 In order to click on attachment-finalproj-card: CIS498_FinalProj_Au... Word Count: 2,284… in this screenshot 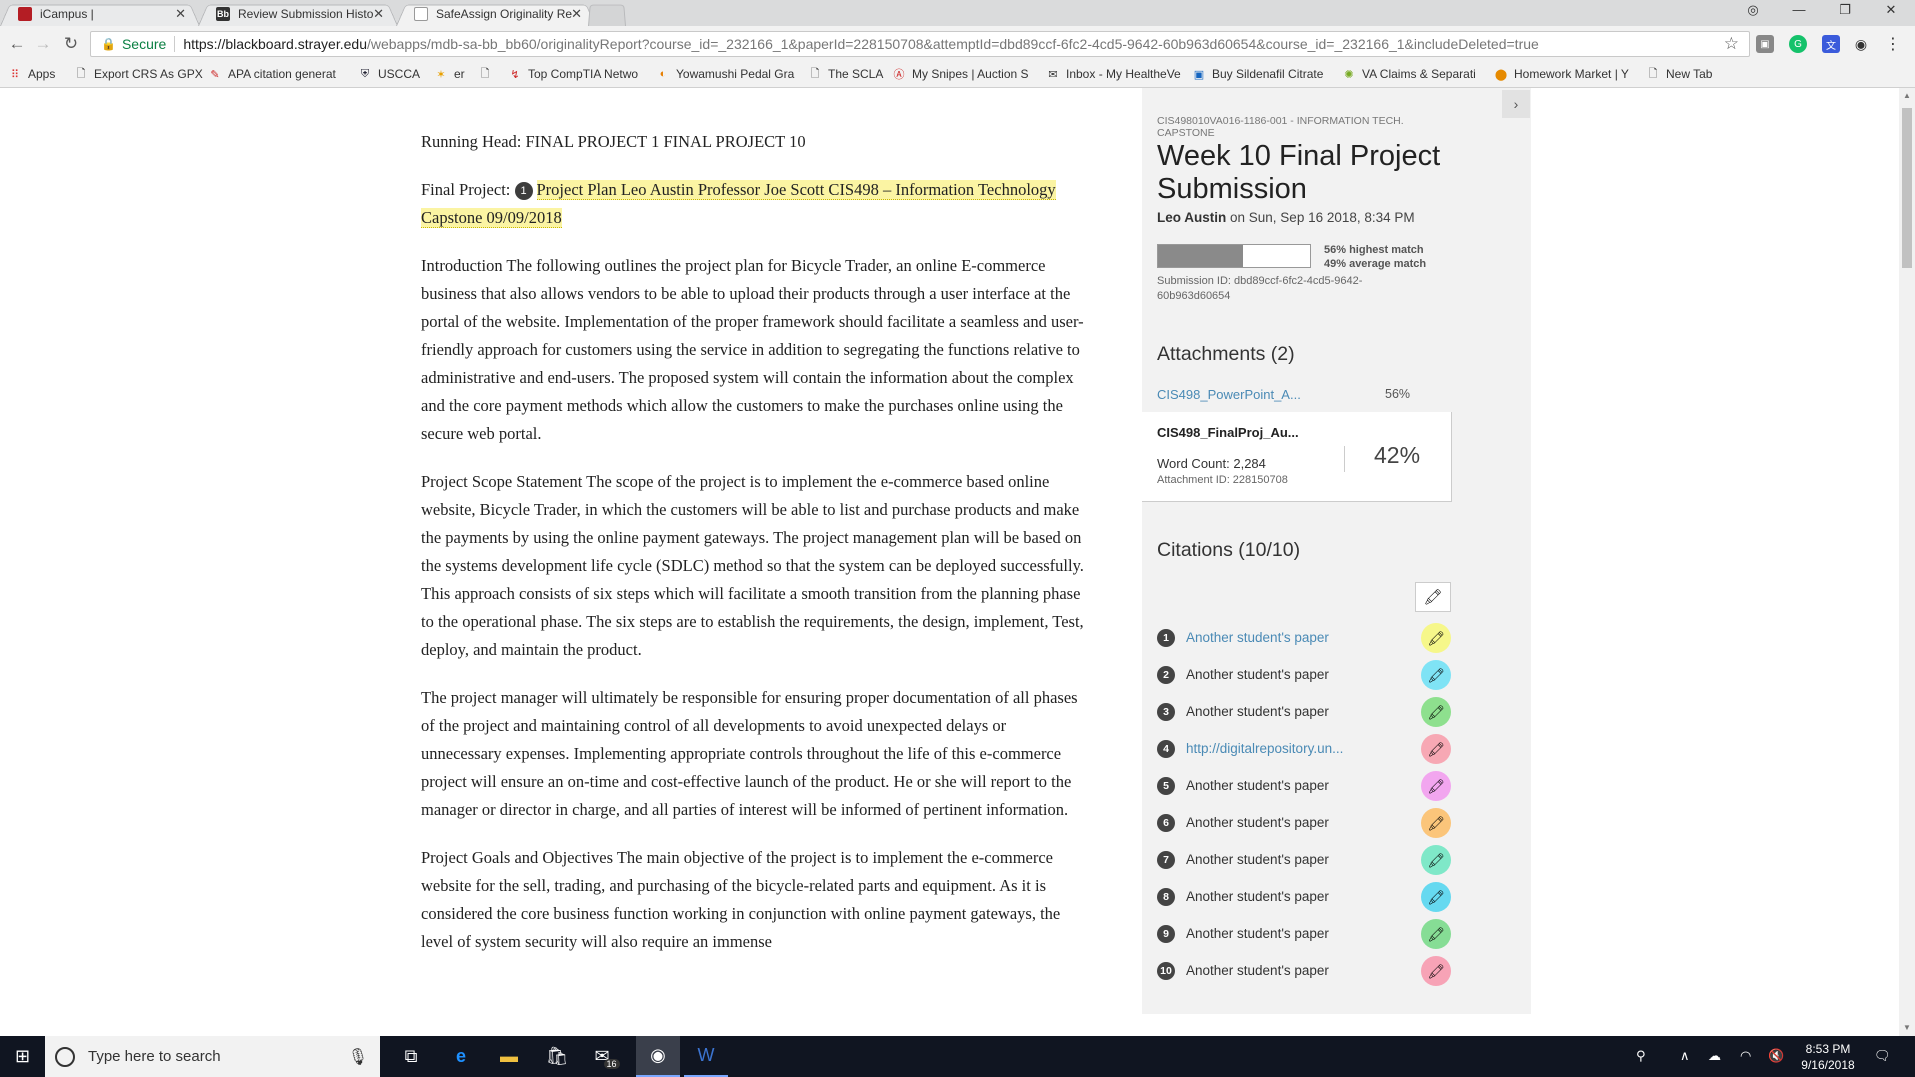, I will do `click(1297, 457)`.